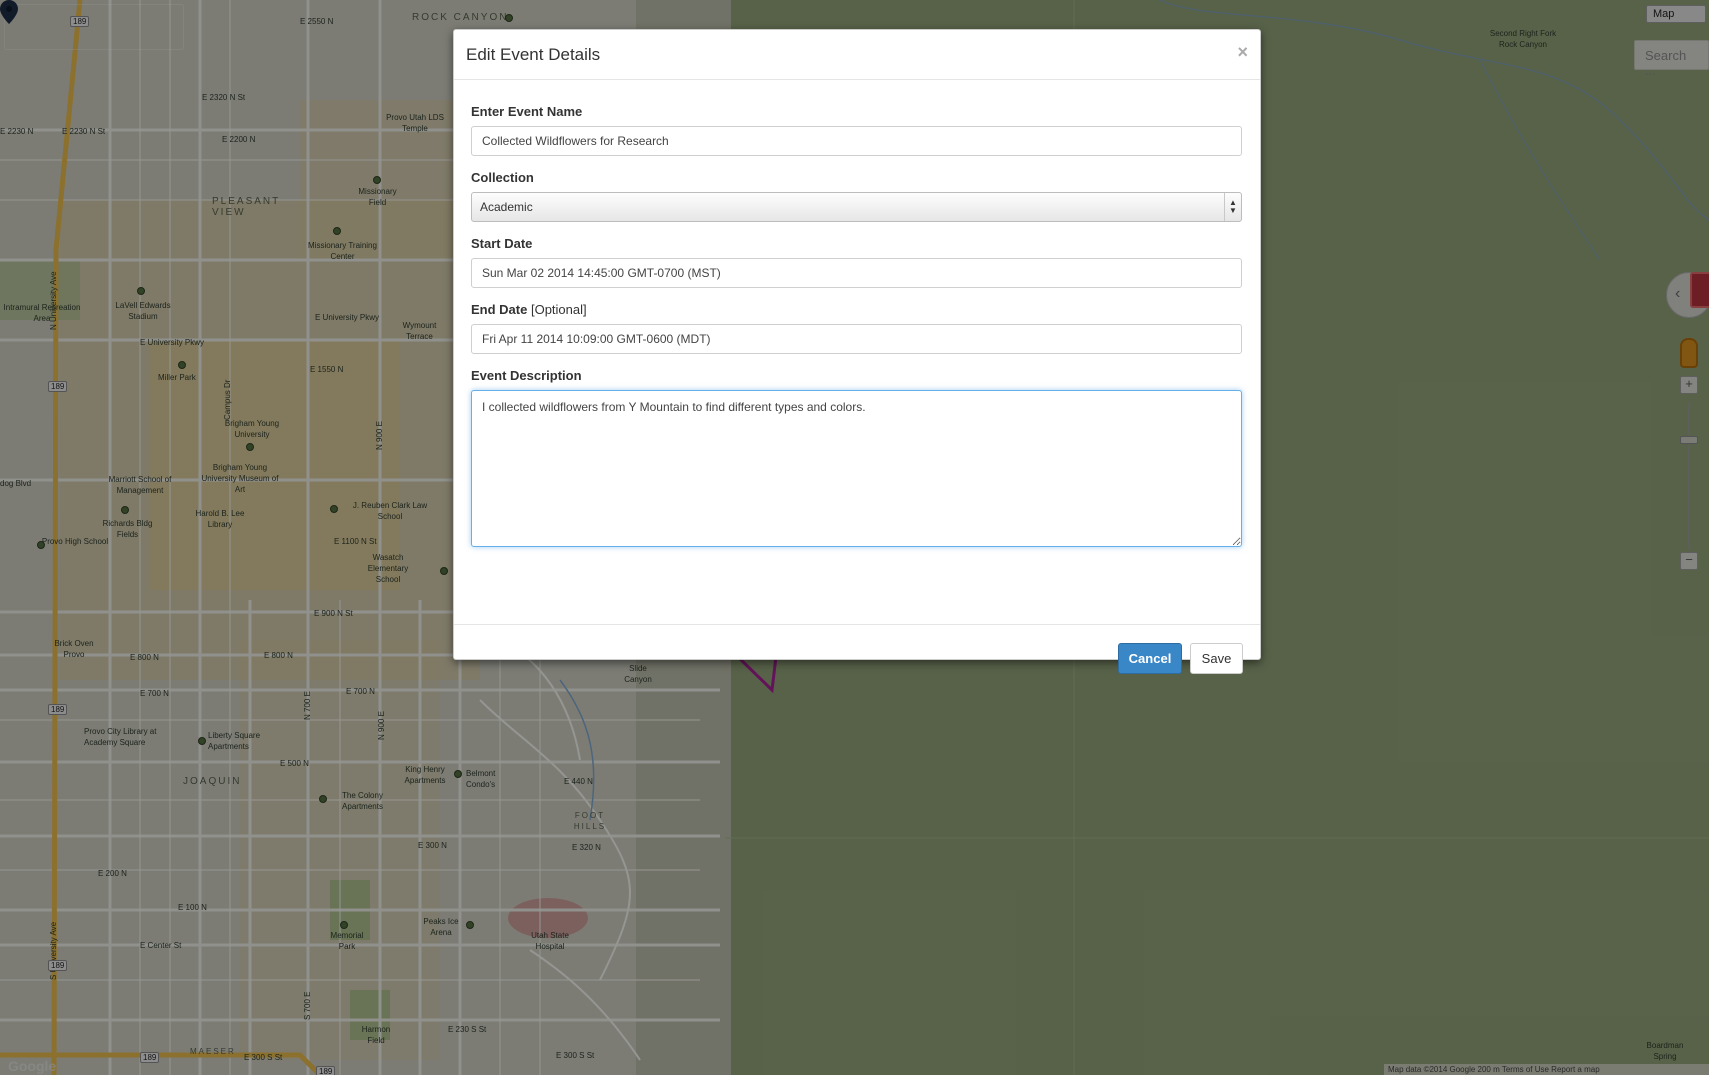 Image resolution: width=1709 pixels, height=1075 pixels. What do you see at coordinates (856, 207) in the screenshot?
I see `collection-select: Academic ▲ ▼` at bounding box center [856, 207].